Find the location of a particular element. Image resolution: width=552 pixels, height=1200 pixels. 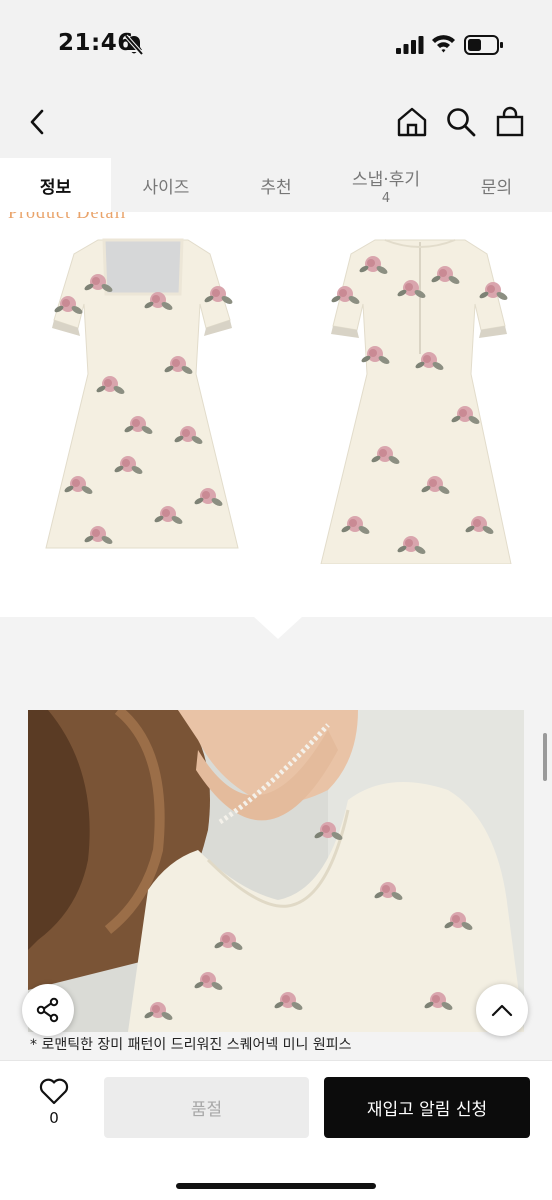

tab-reviews-label: 스냅·후기 is located at coordinates (386, 179).